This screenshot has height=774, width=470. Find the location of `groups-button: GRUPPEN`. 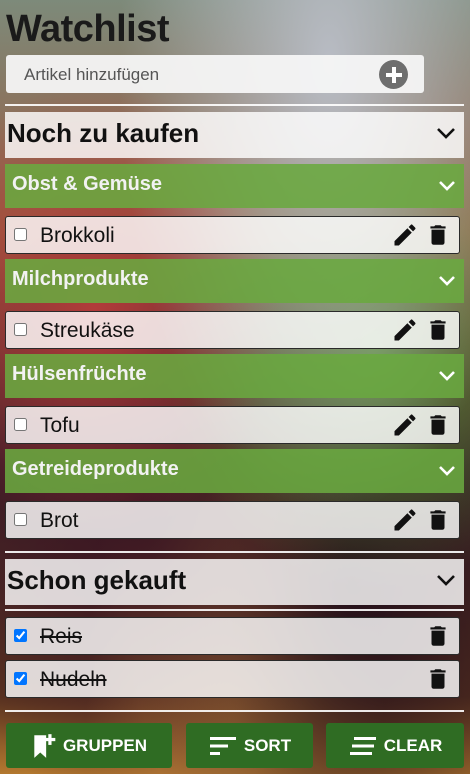

groups-button: GRUPPEN is located at coordinates (89, 745).